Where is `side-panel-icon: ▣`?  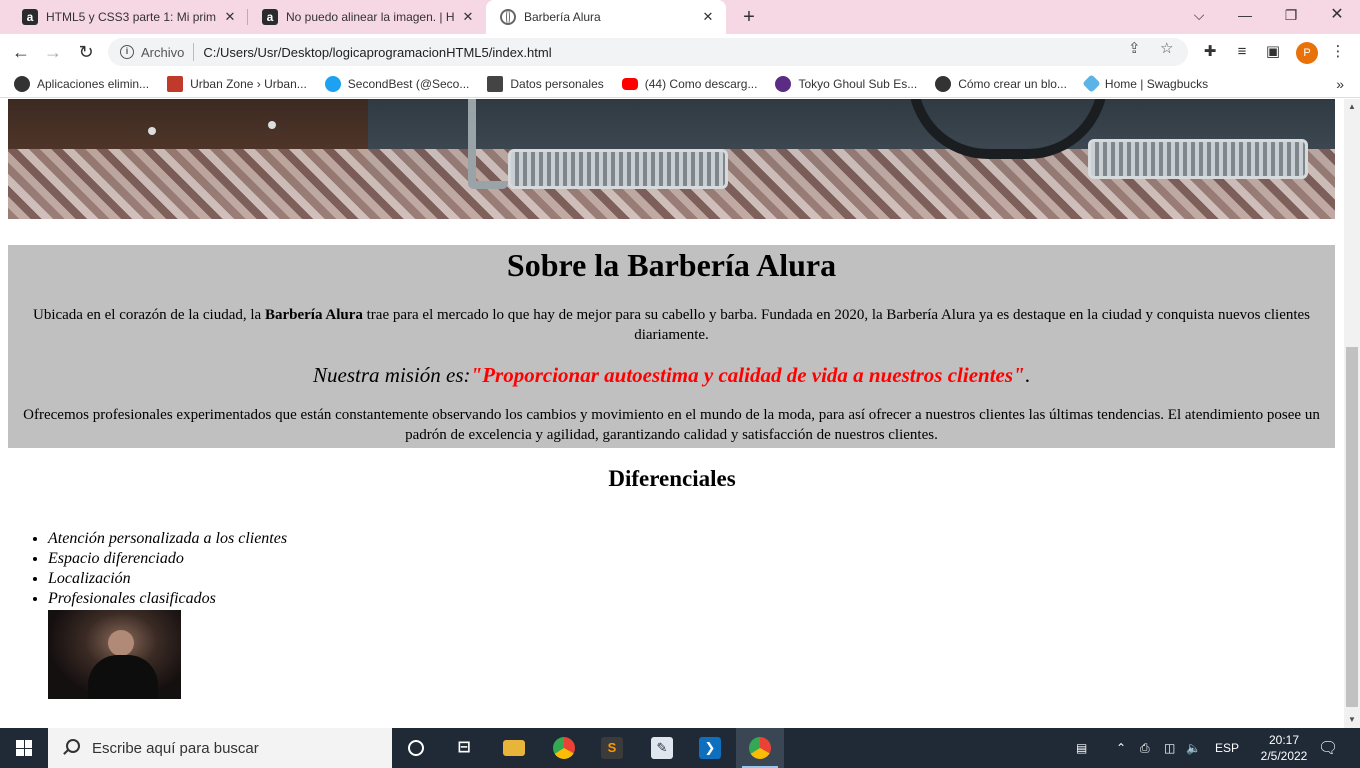
side-panel-icon: ▣ is located at coordinates (1273, 52).